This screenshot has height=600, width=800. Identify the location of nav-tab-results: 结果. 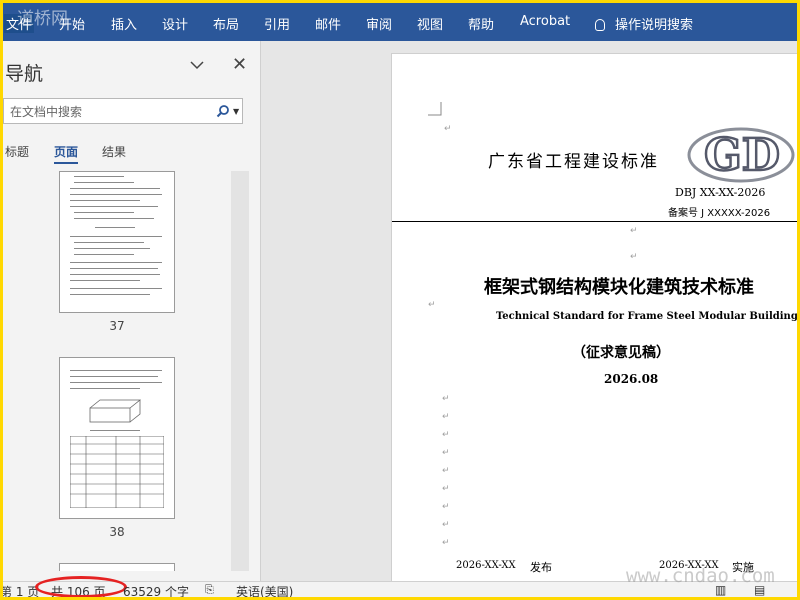
(114, 151).